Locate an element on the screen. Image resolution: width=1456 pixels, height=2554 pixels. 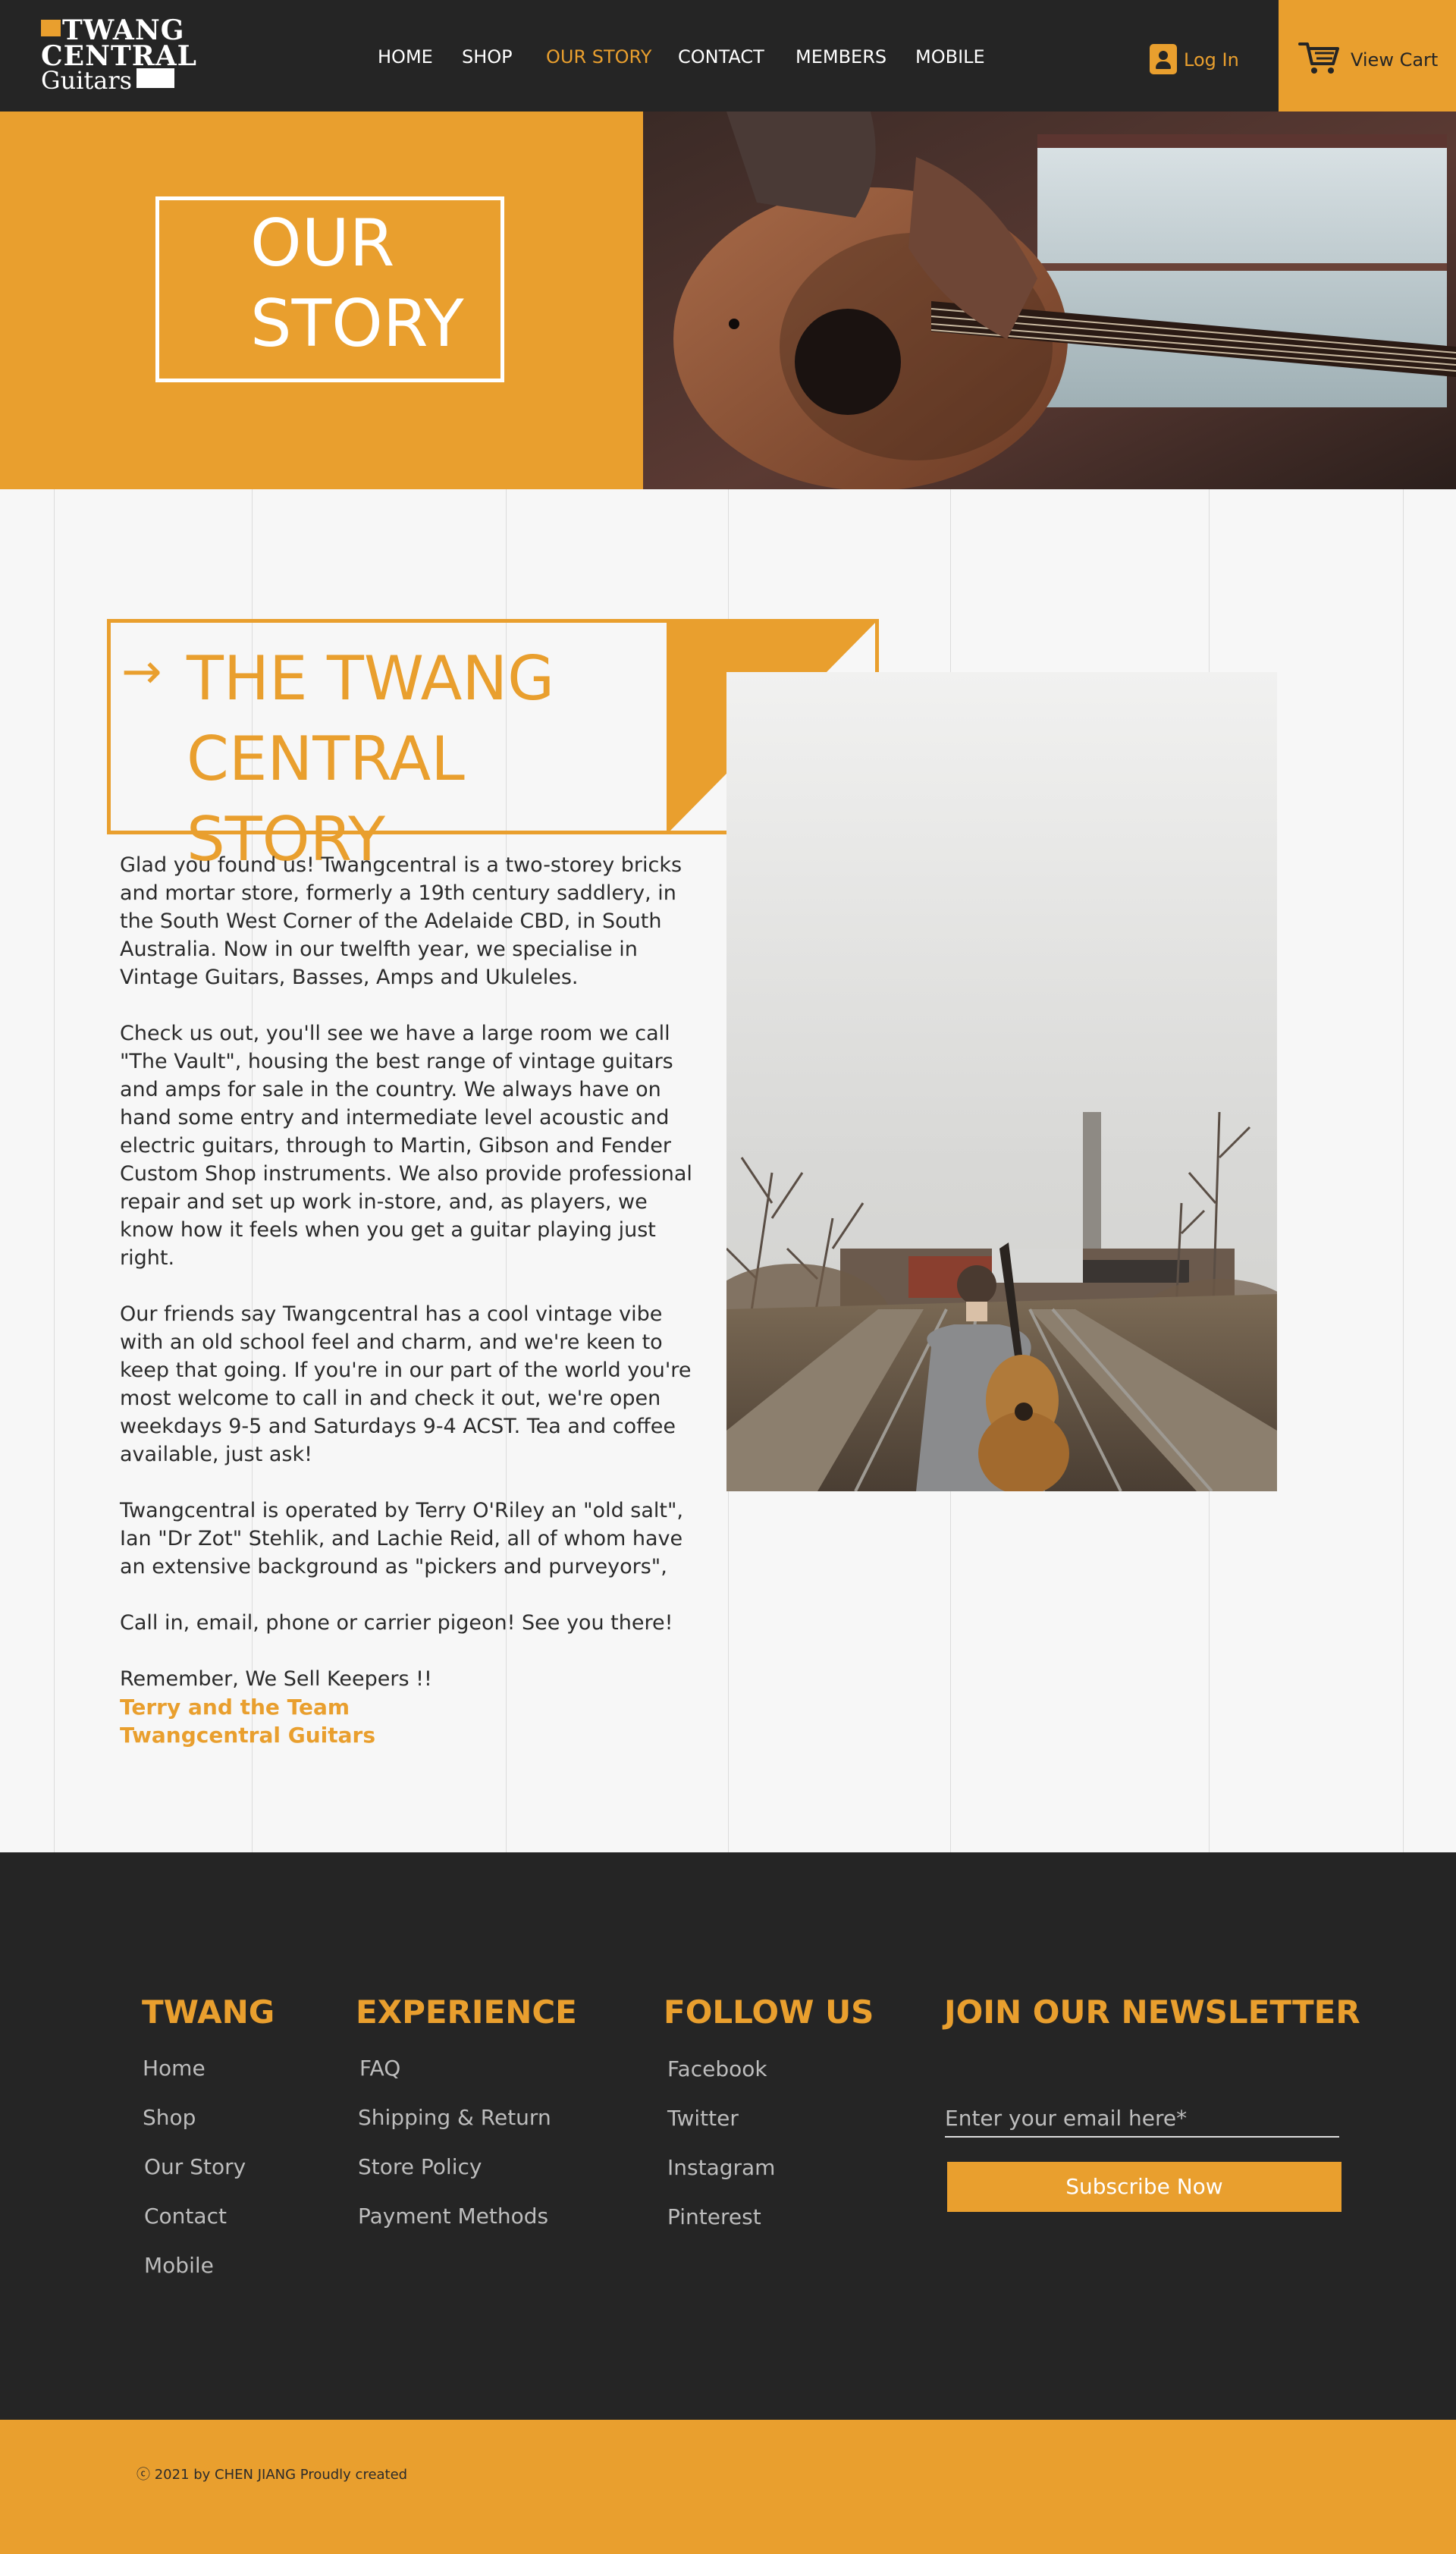
footer-link-contact: Contact is located at coordinates (185, 2216).